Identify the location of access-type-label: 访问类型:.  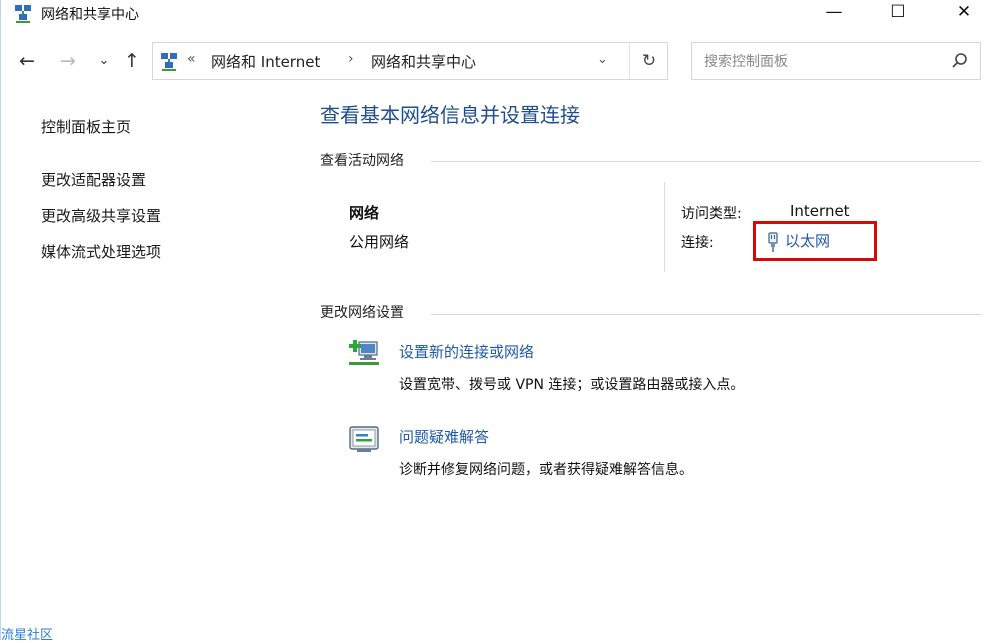
(711, 214).